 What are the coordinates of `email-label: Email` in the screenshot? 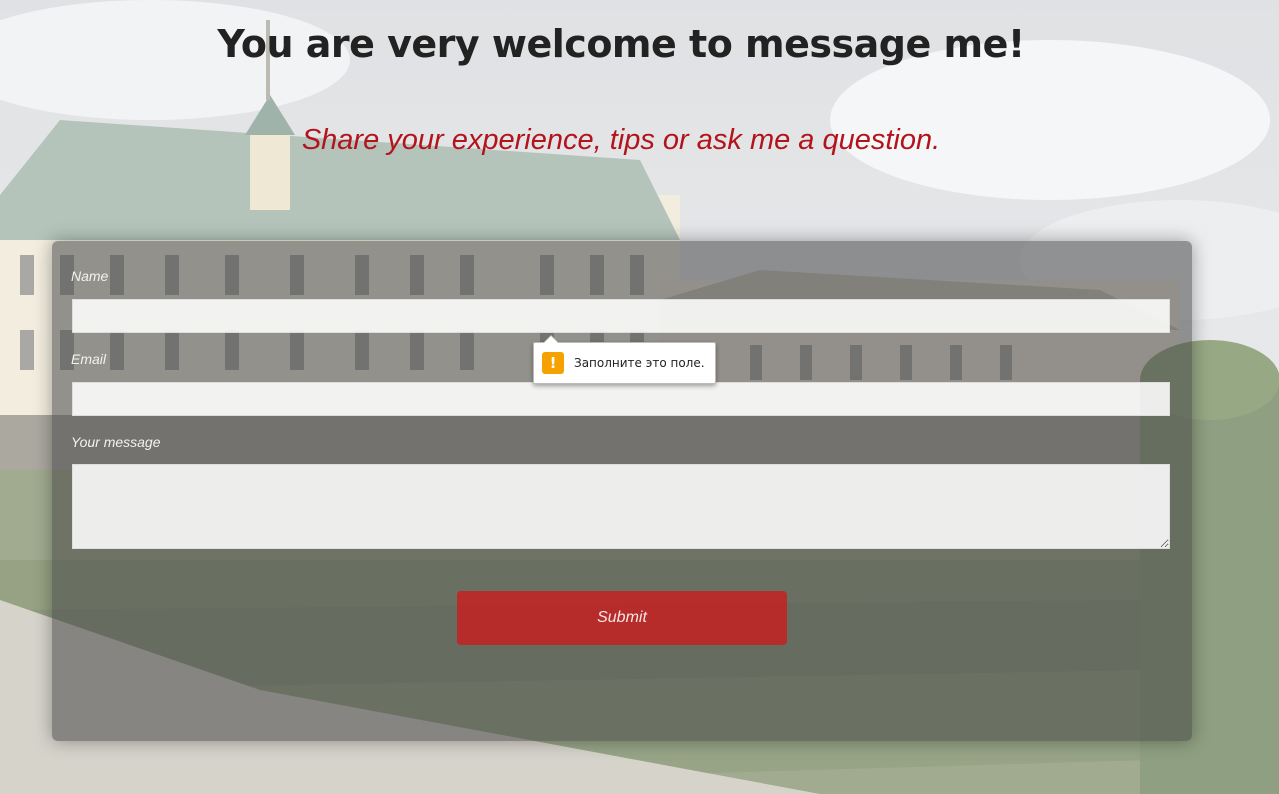 It's located at (89, 359).